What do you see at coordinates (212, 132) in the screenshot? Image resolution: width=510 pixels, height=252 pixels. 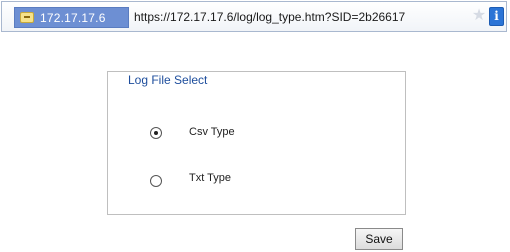 I see `csv-type-label: Csv Type` at bounding box center [212, 132].